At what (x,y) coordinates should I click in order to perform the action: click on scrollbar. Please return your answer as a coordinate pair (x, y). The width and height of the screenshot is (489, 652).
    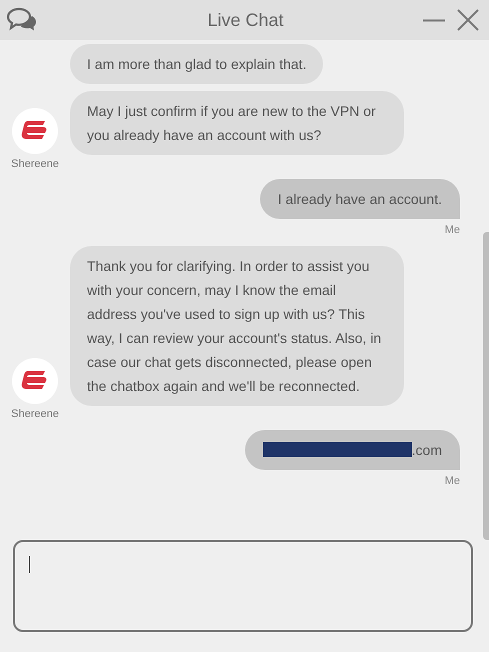
    Looking at the image, I should click on (486, 386).